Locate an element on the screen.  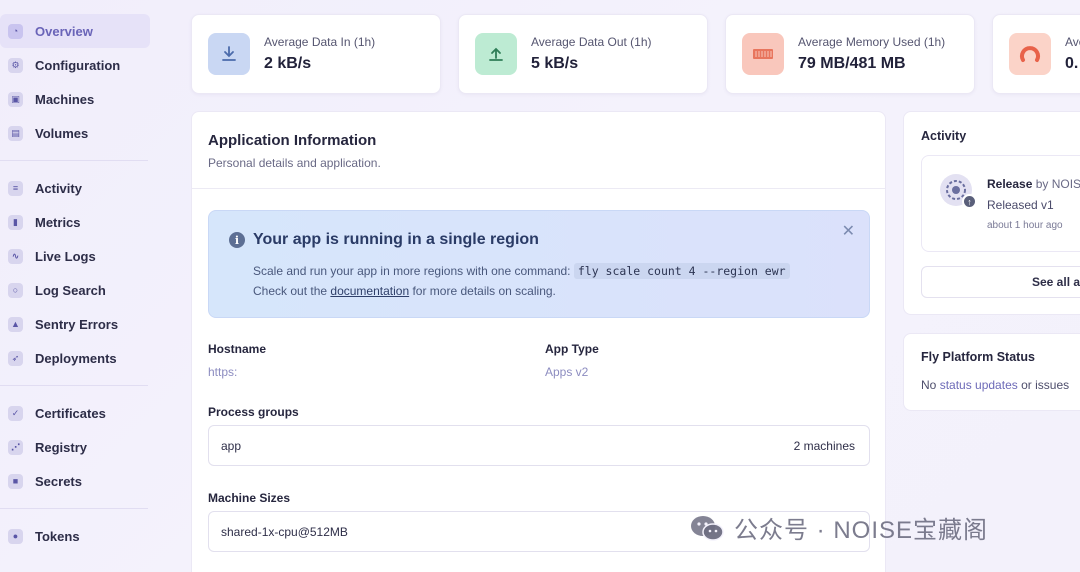
sidebar-item-volumes: ▤ Volumes is located at coordinates (75, 133).